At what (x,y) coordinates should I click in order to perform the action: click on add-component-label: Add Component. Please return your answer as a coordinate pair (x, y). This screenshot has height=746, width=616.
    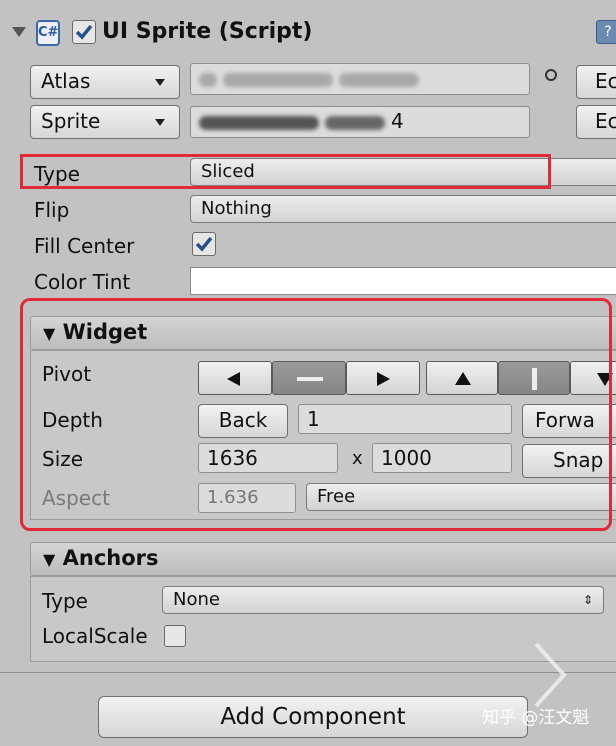
    Looking at the image, I should click on (313, 717).